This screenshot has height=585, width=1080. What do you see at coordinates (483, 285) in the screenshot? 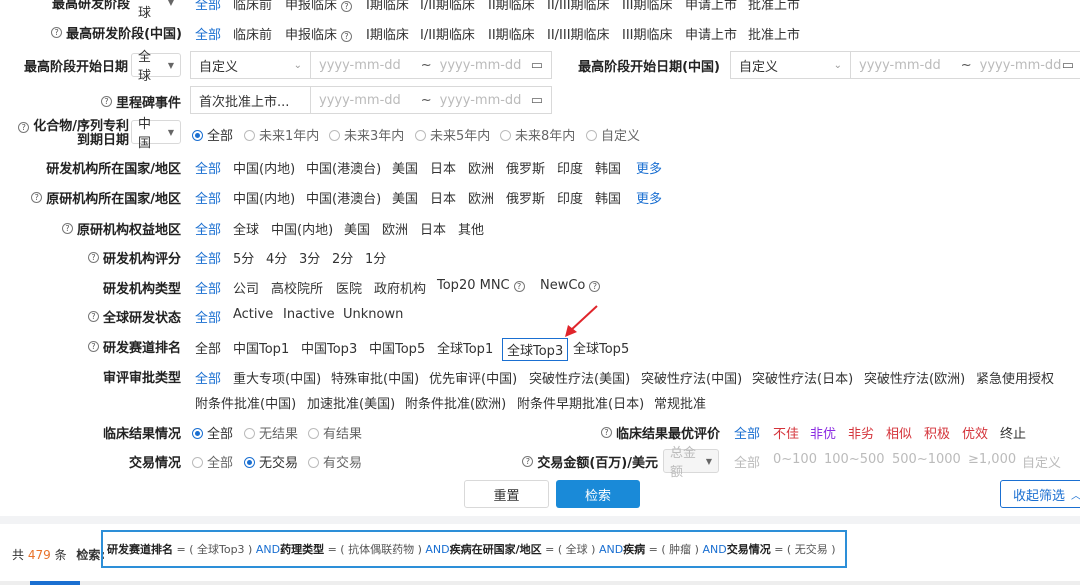
I see `option-r9-5: Top20 MNC?` at bounding box center [483, 285].